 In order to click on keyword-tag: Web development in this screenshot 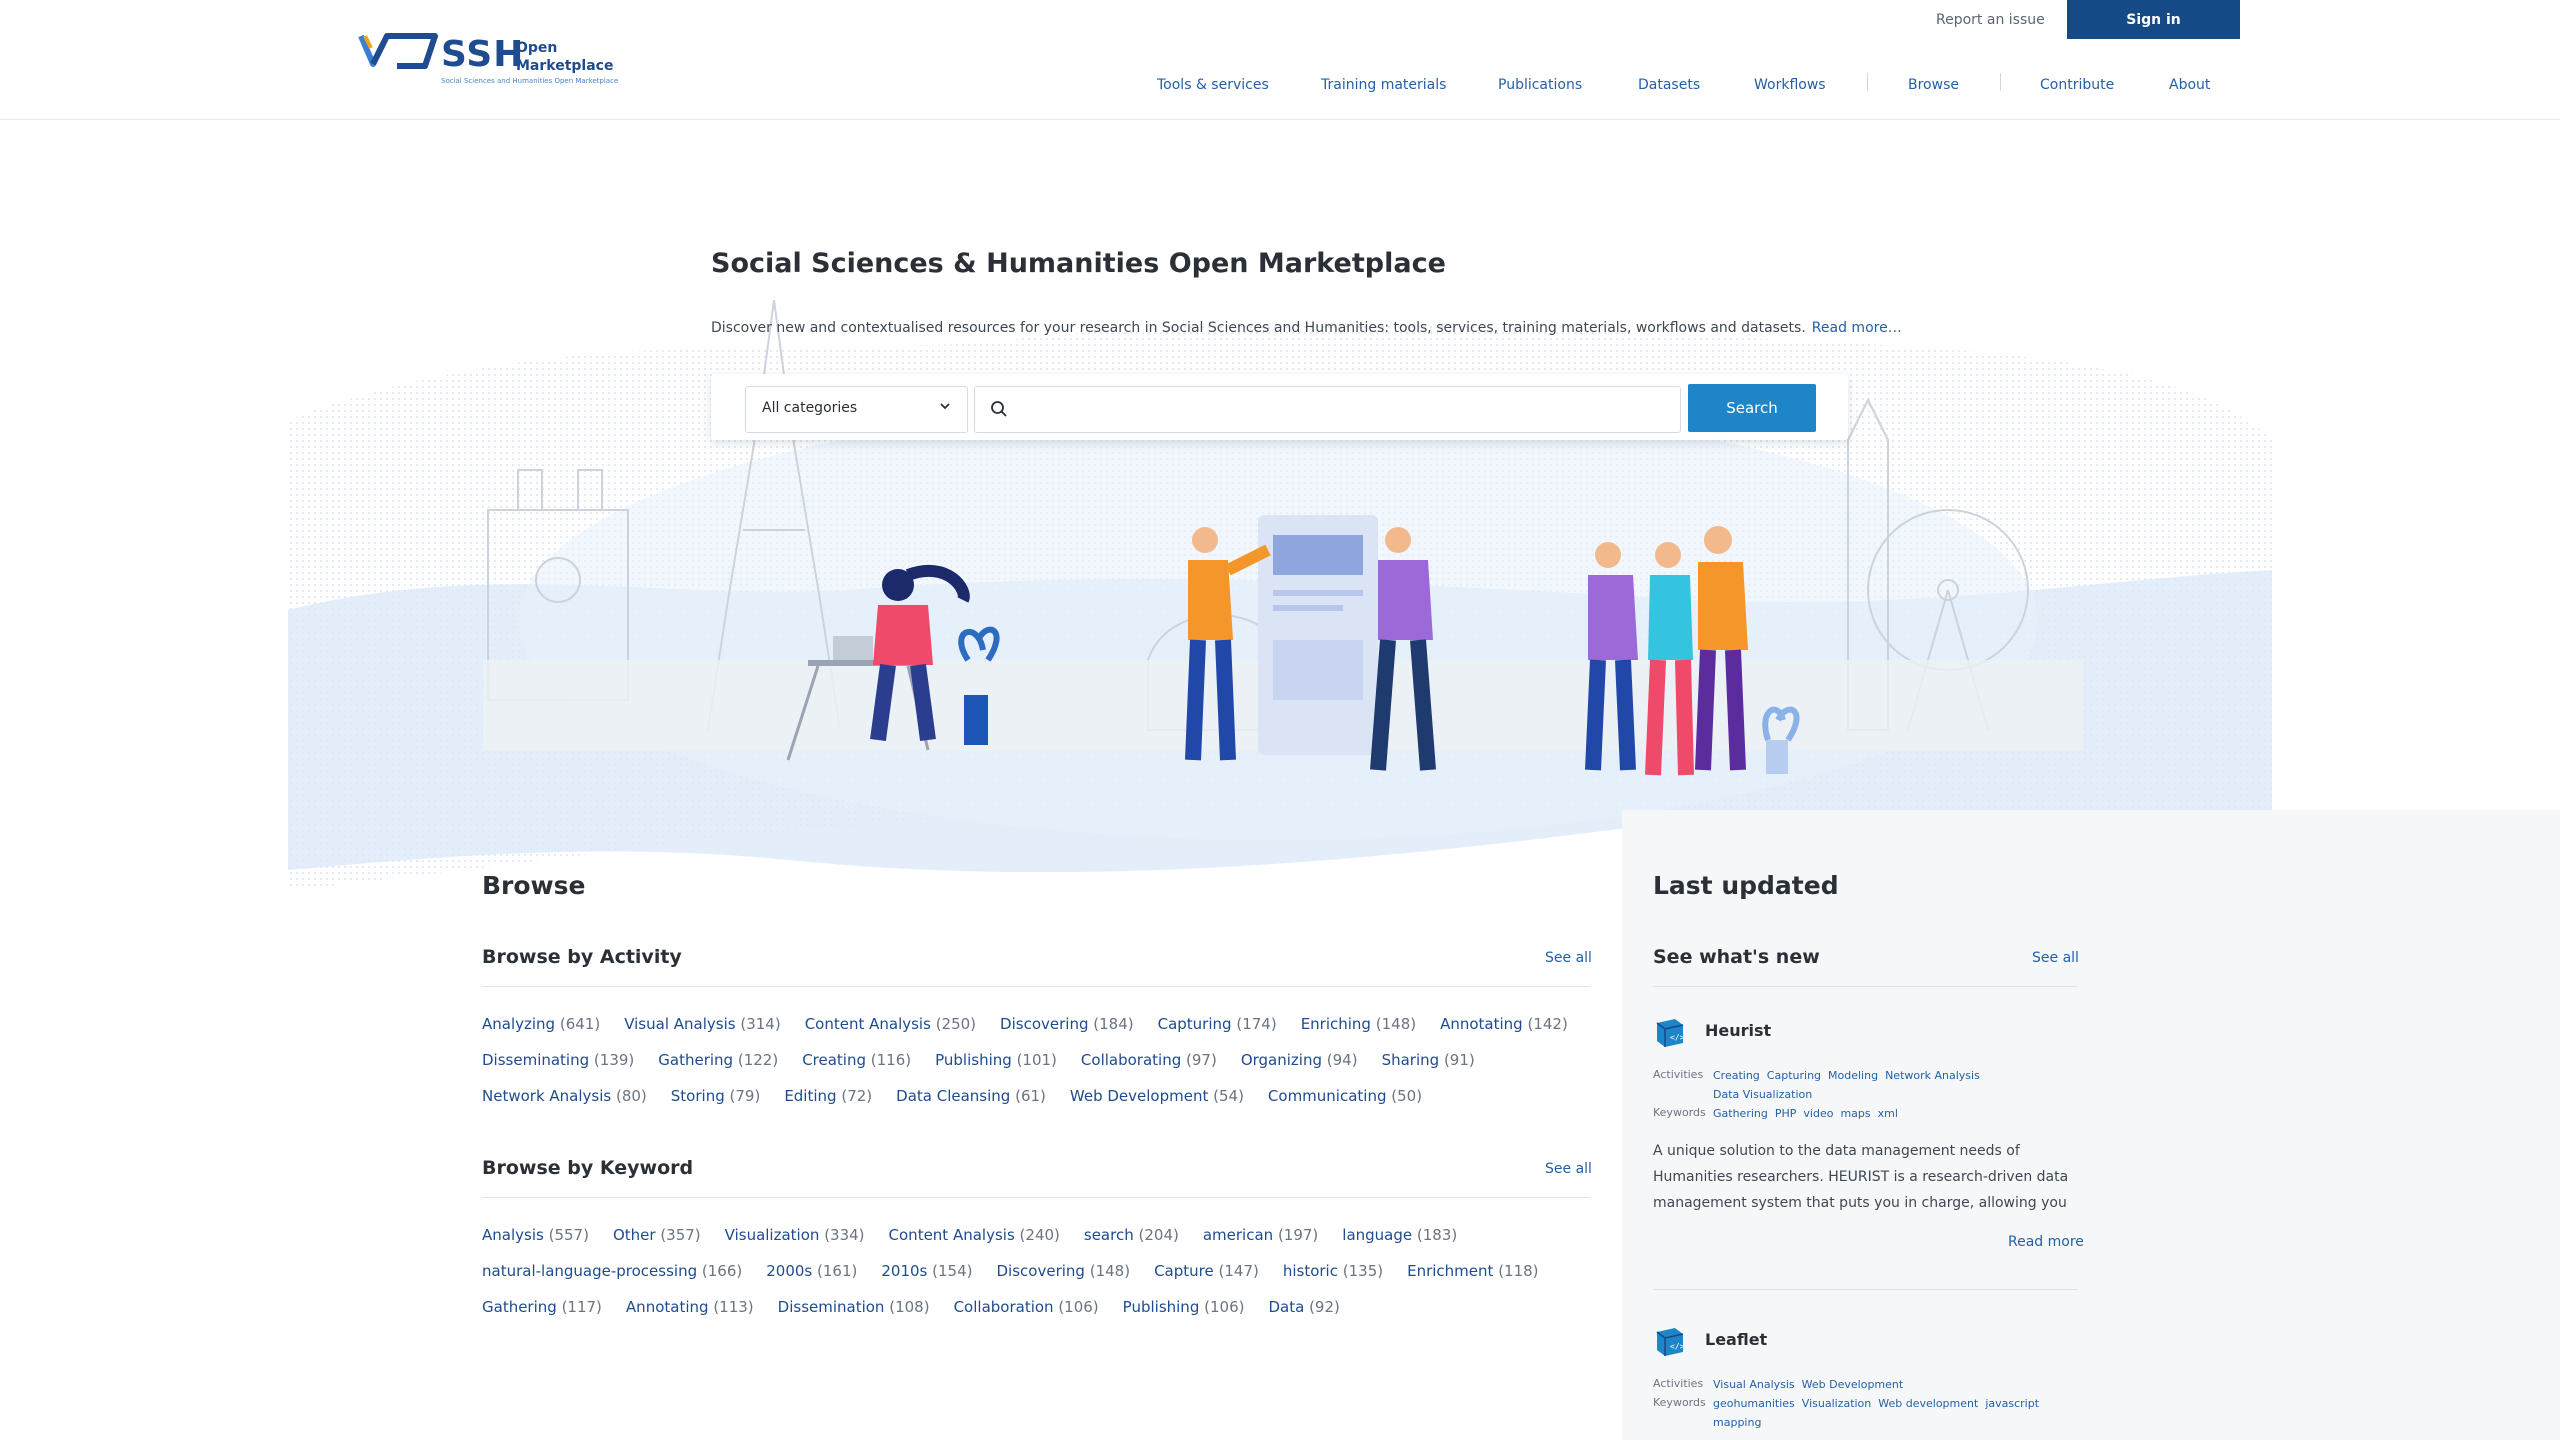, I will do `click(1928, 1403)`.